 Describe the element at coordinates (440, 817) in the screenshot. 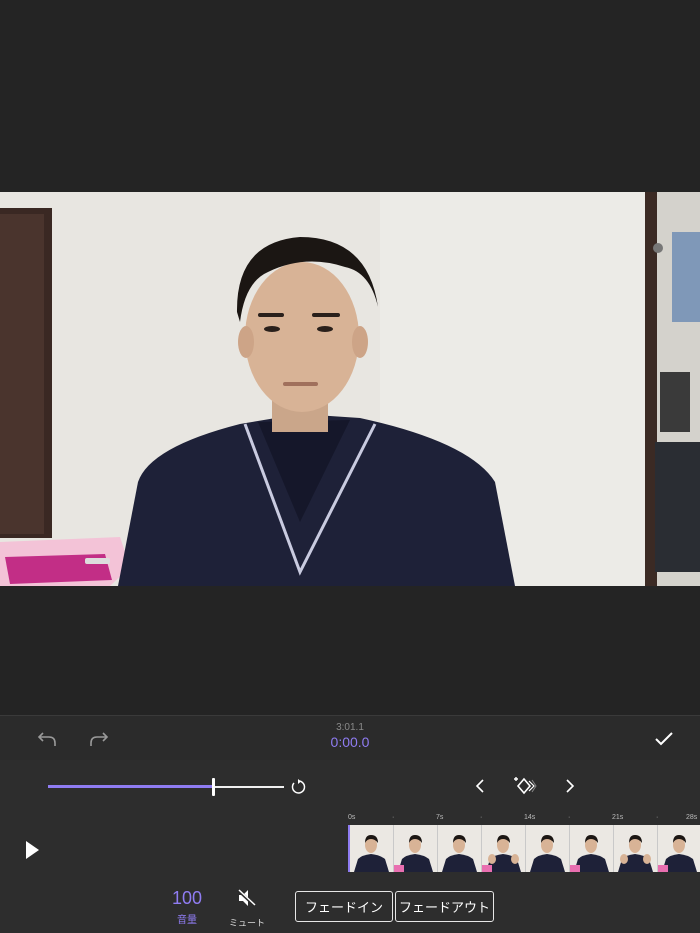

I see `timeline-tick: 7s` at that location.